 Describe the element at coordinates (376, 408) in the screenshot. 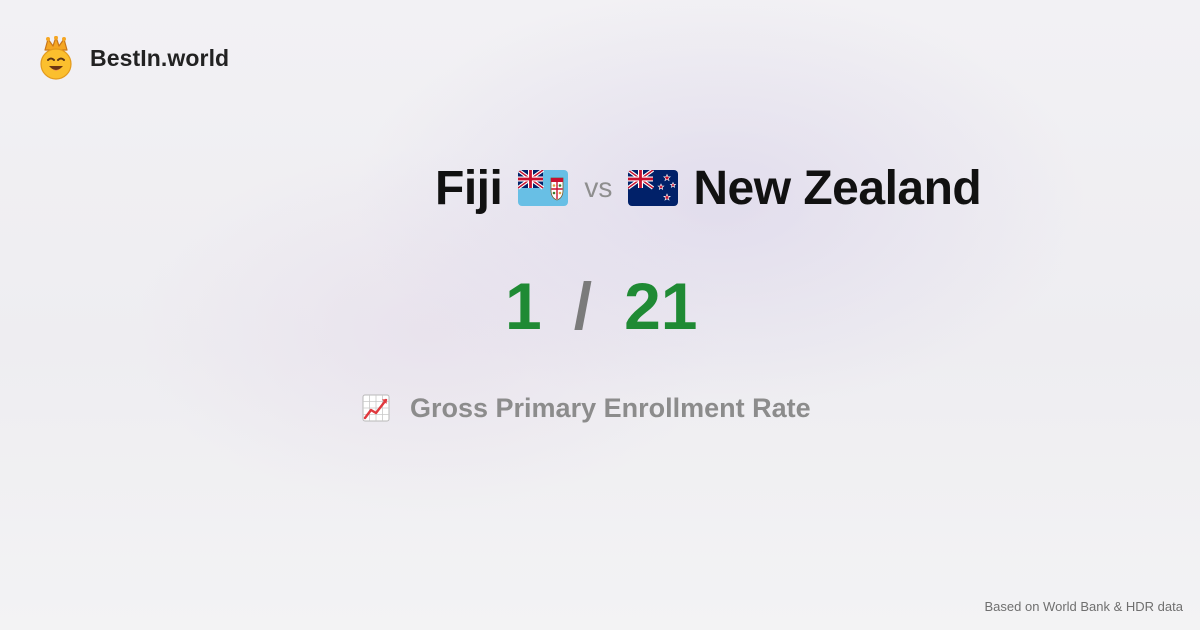

I see `chart-increasing-icon` at that location.